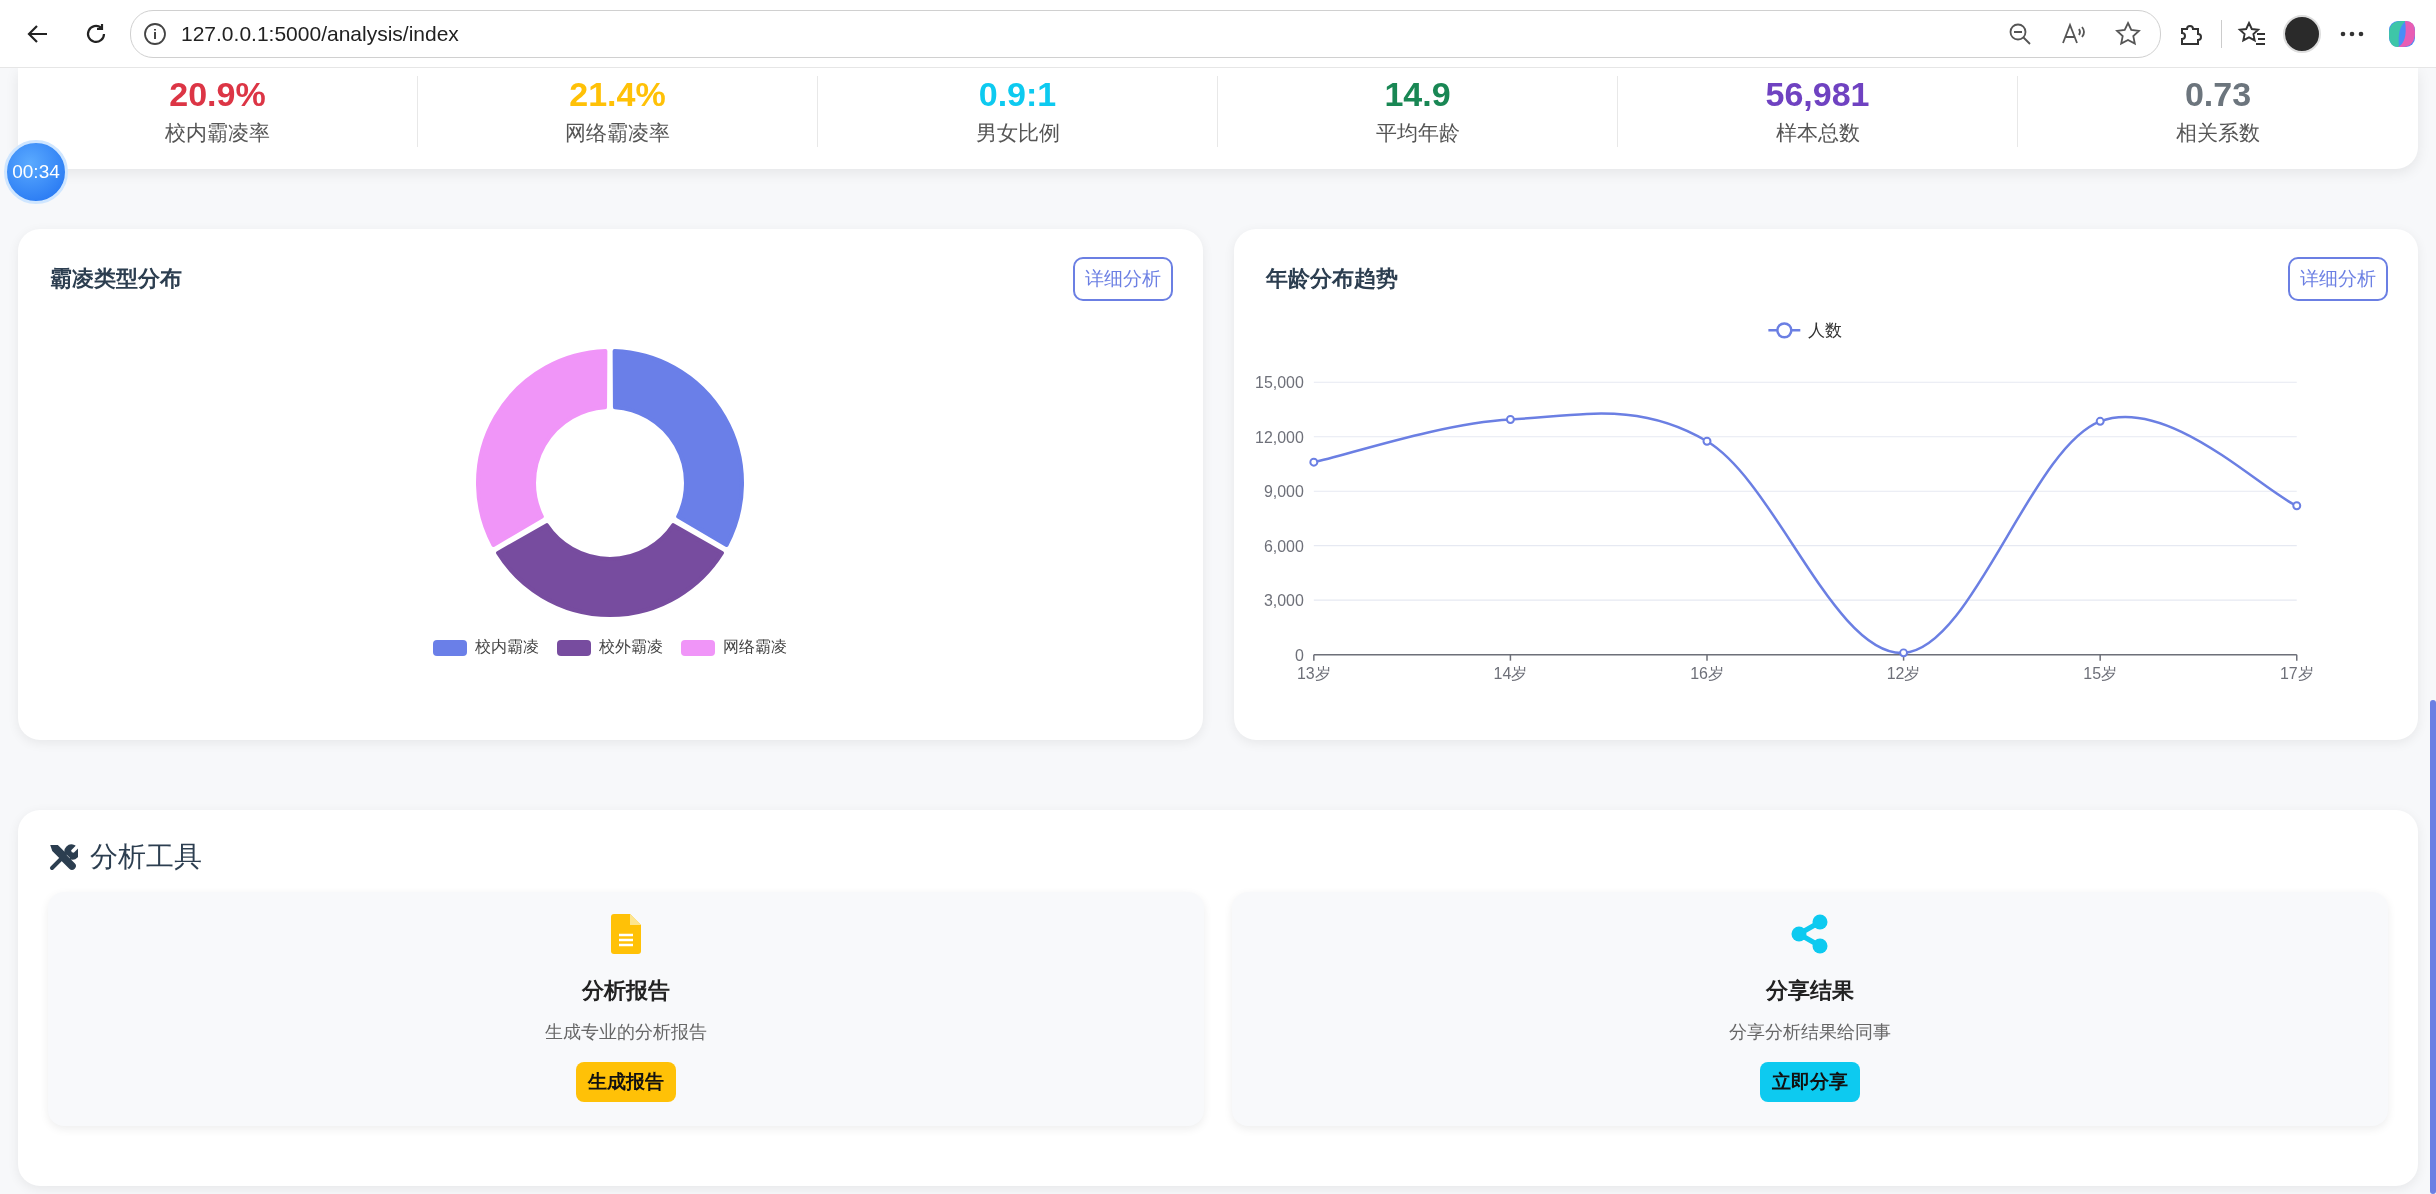  What do you see at coordinates (1279, 438) in the screenshot?
I see `axis-label: 12,000` at bounding box center [1279, 438].